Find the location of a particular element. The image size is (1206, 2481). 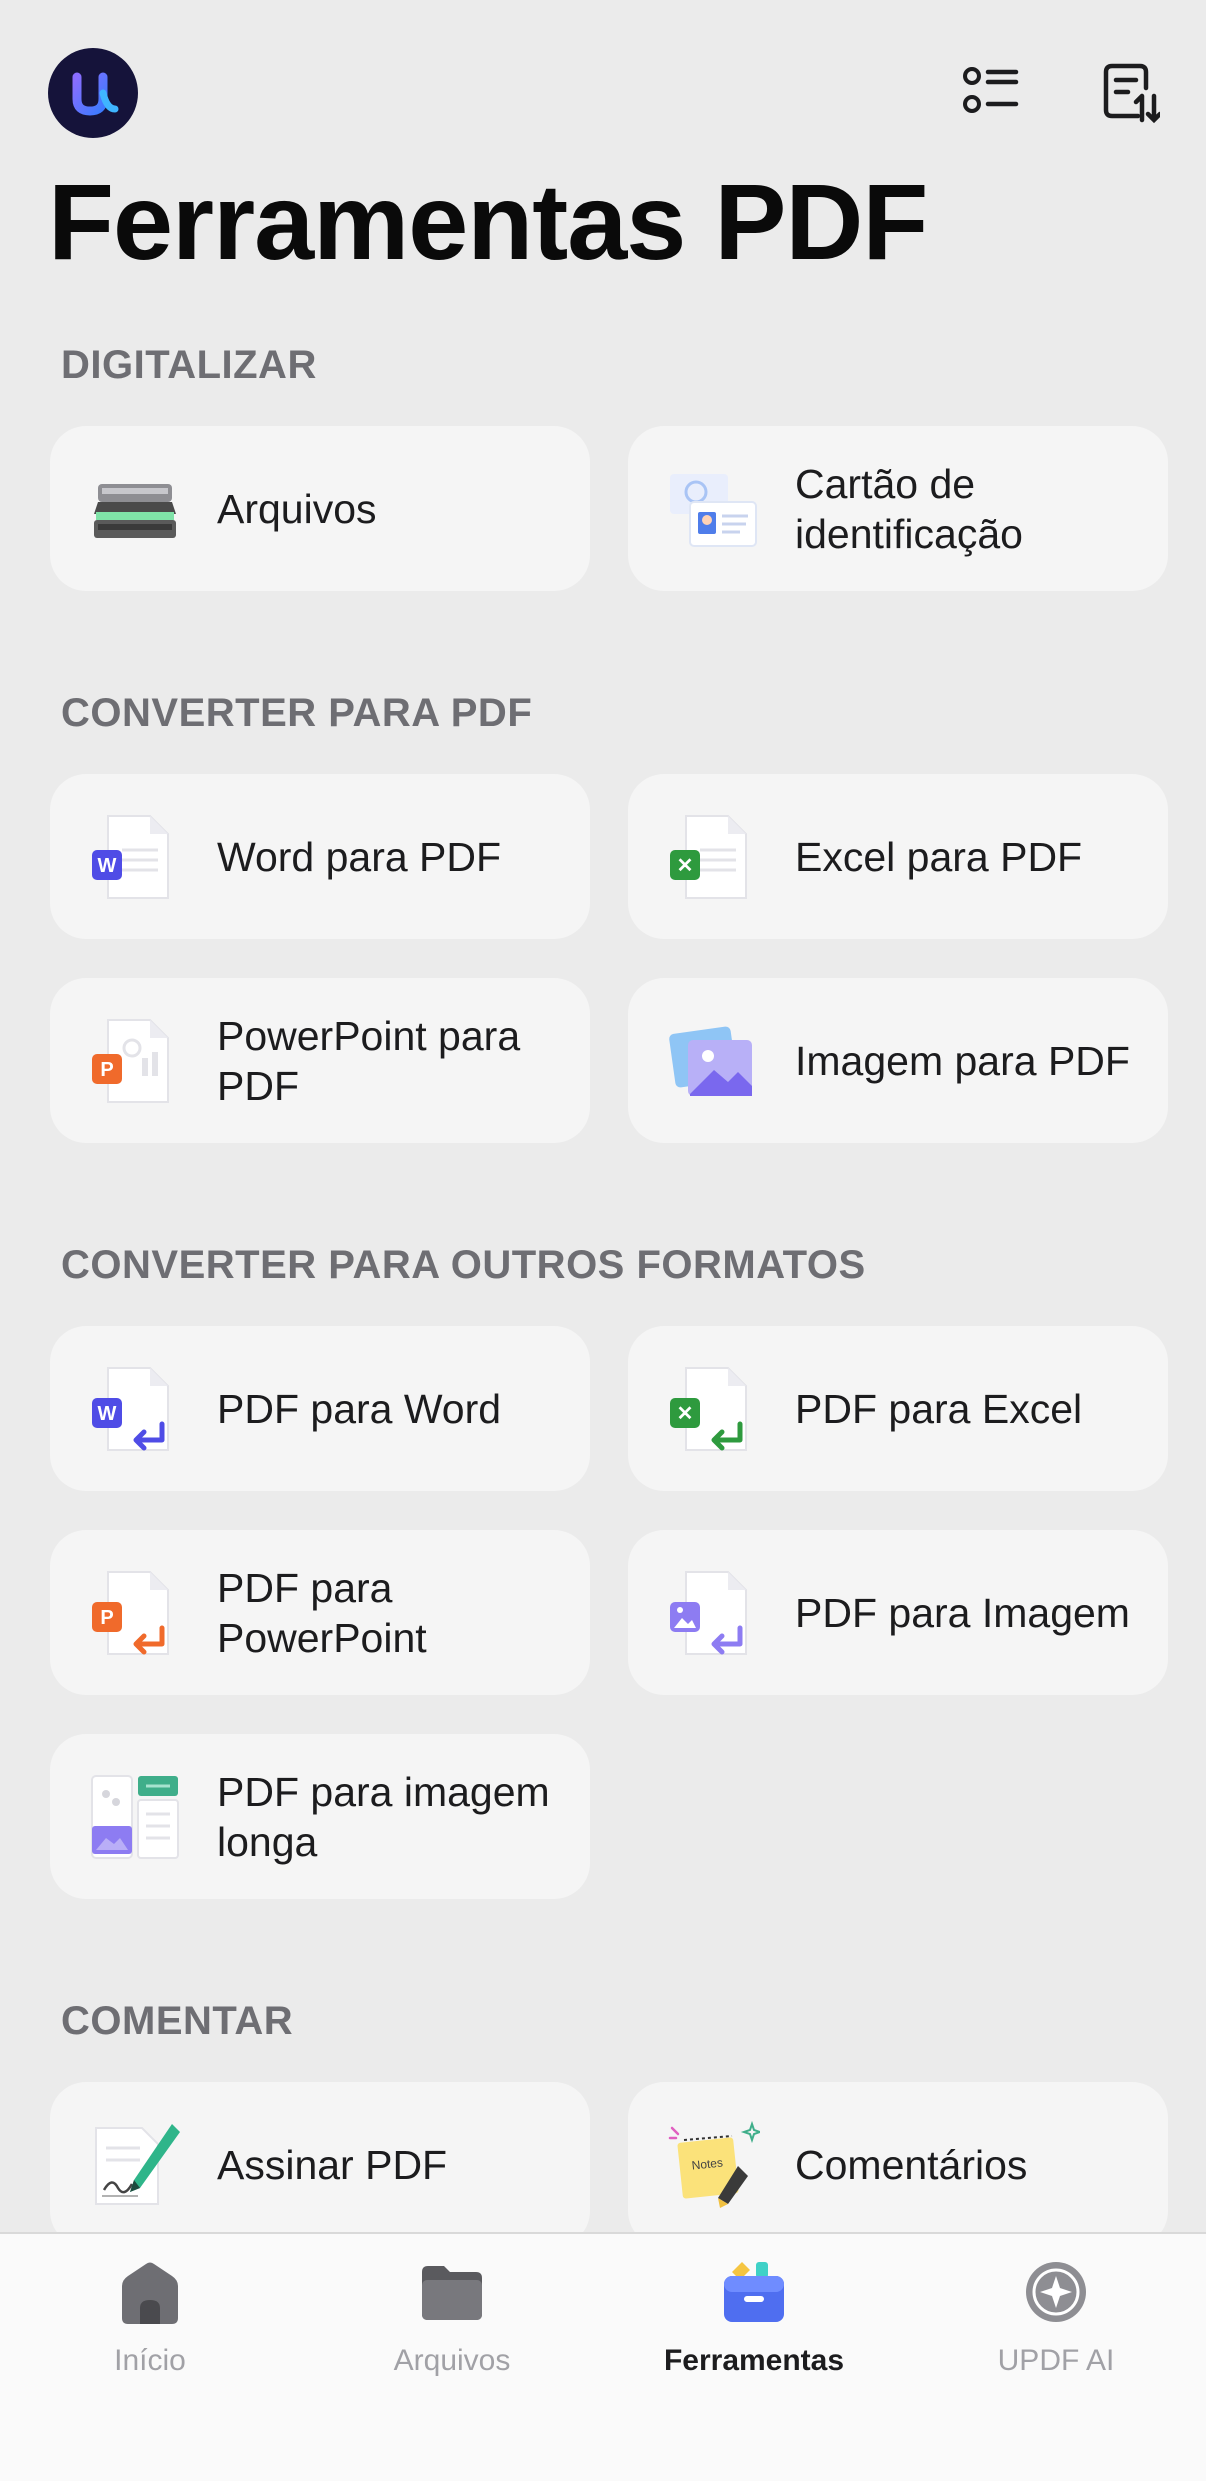

tool-card-pdf-to-image: PDF para Imagem is located at coordinates (898, 1612).